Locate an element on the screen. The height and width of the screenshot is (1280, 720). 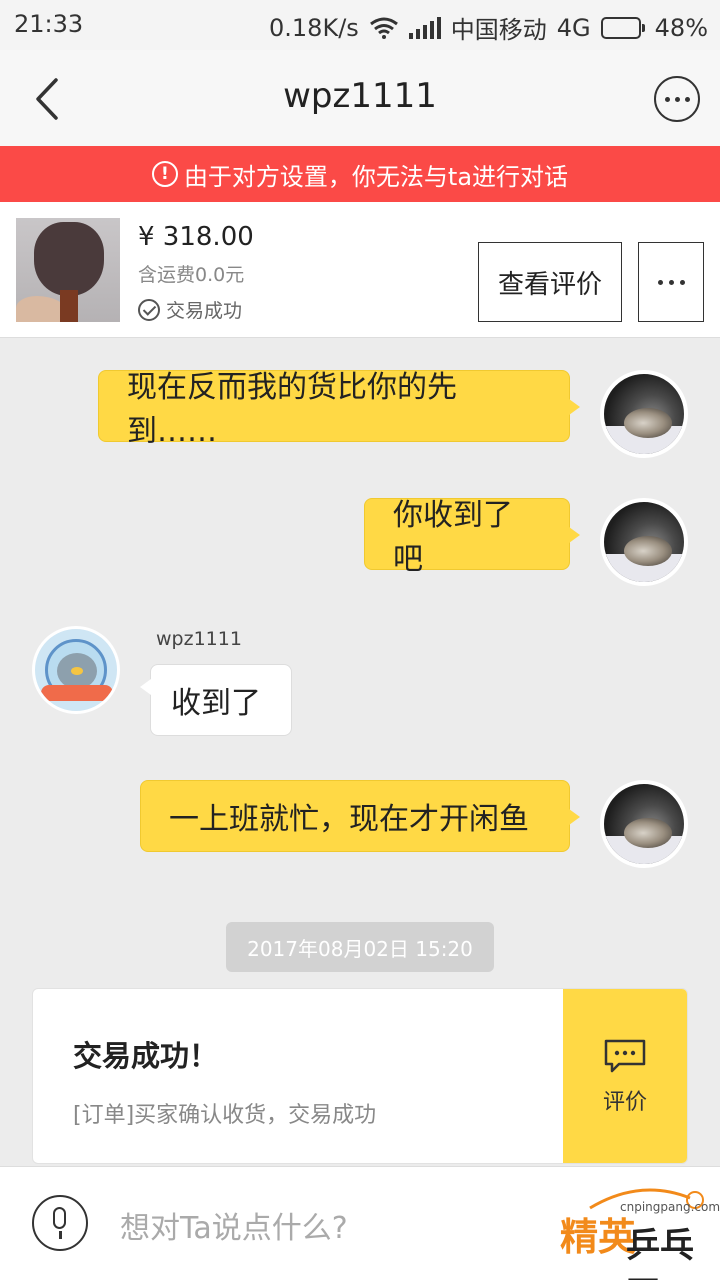
message-bubble-incoming: 收到了 is located at coordinates (216, 700).